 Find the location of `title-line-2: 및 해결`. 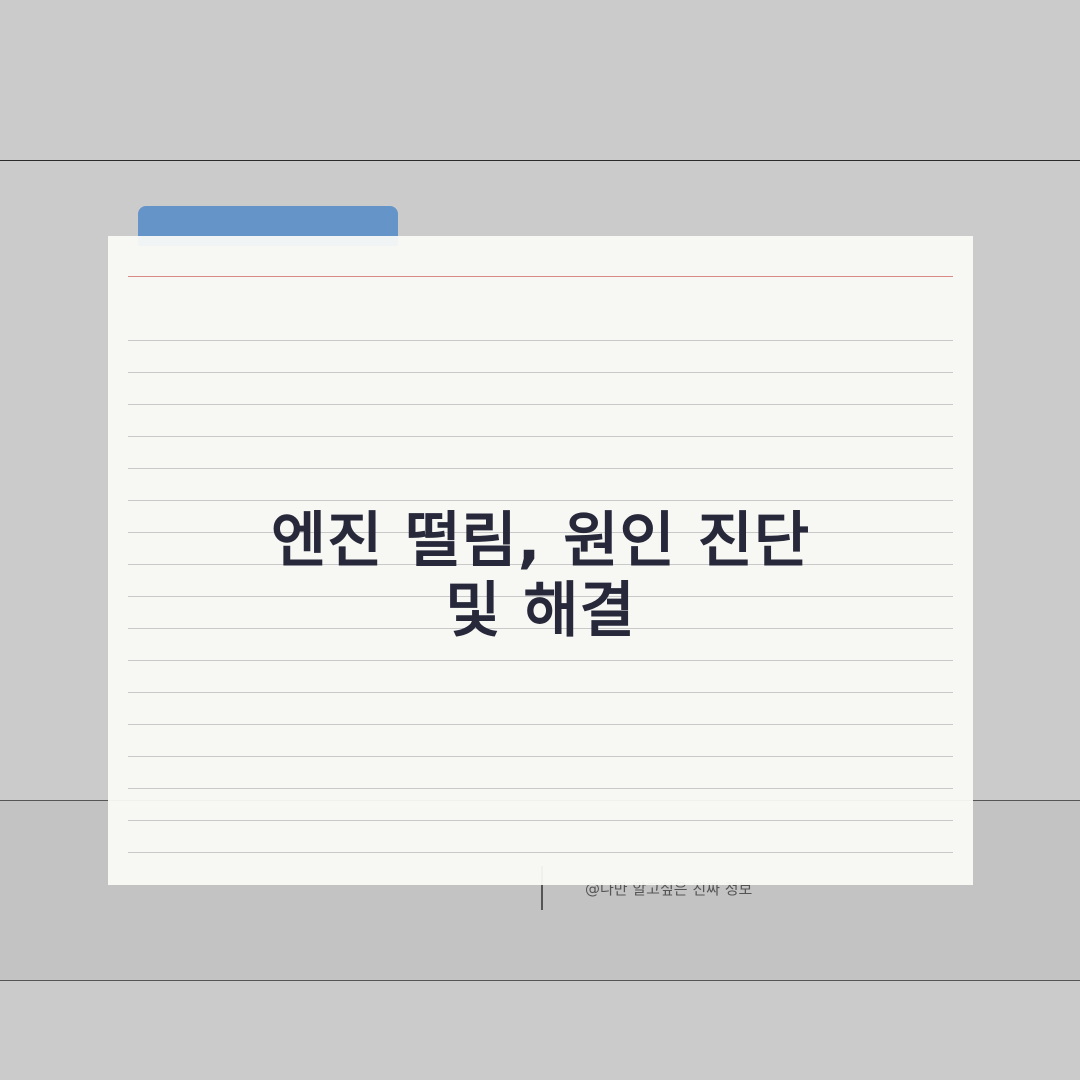

title-line-2: 및 해결 is located at coordinates (540, 611).